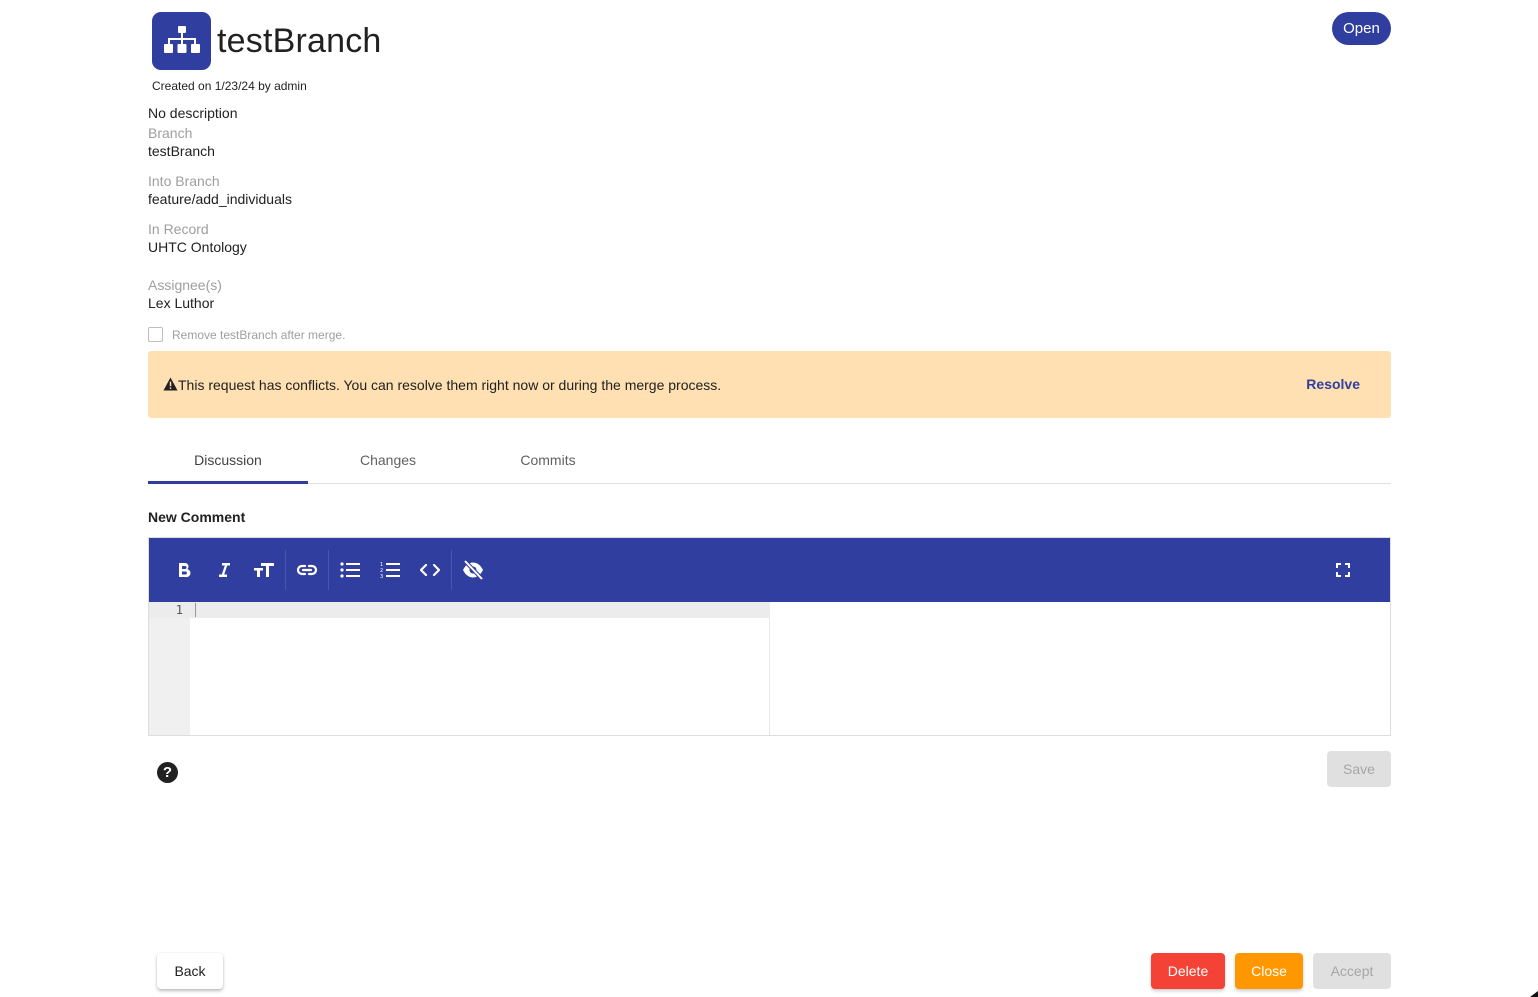  What do you see at coordinates (185, 285) in the screenshot?
I see `field-label: Assignee(s)` at bounding box center [185, 285].